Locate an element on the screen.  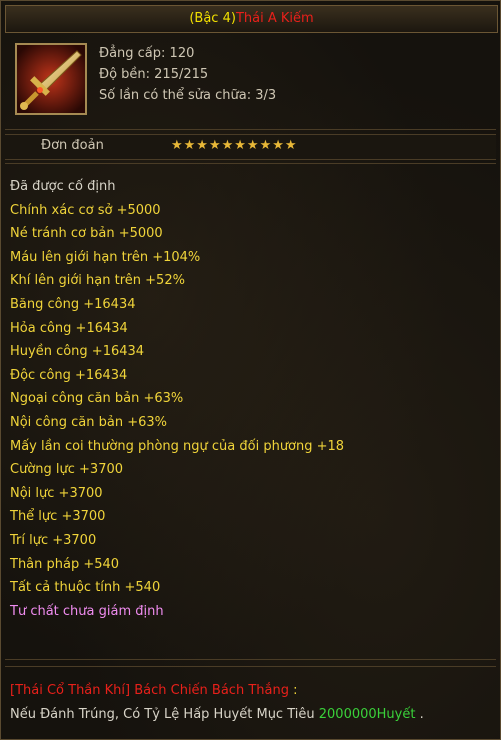
set-bonus-colon: : is located at coordinates (293, 690).